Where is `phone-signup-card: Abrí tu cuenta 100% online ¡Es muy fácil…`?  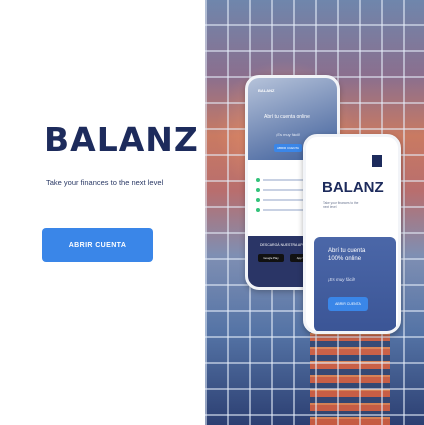 phone-signup-card: Abrí tu cuenta 100% online ¡Es muy fácil… is located at coordinates (355, 284).